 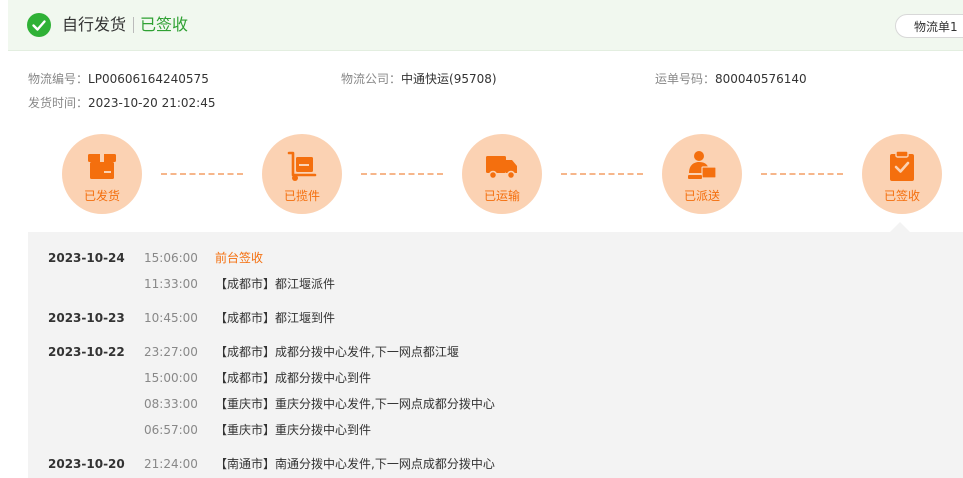 I want to click on log-message: 【重庆市】重庆分拨中心发件,下一网点成都分拨中心, so click(x=355, y=404).